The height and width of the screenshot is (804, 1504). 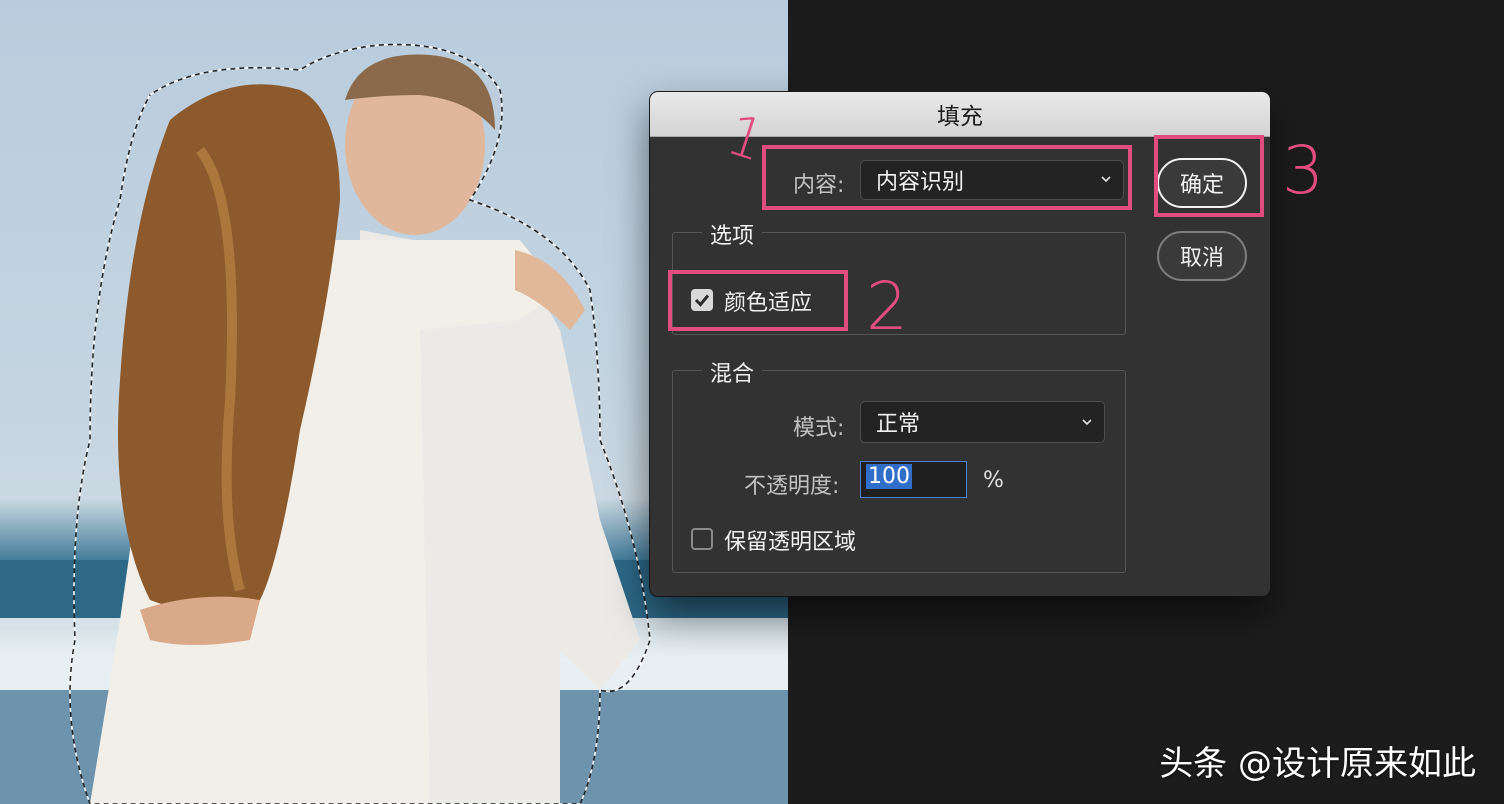 I want to click on preserve-transparency-checkbox, so click(x=702, y=539).